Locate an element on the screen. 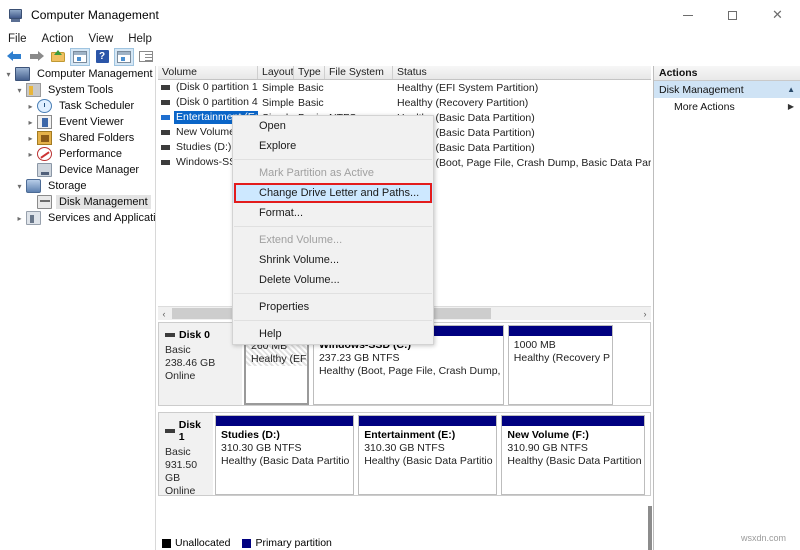 Image resolution: width=800 pixels, height=550 pixels. scroll-right-icon: › is located at coordinates (645, 314).